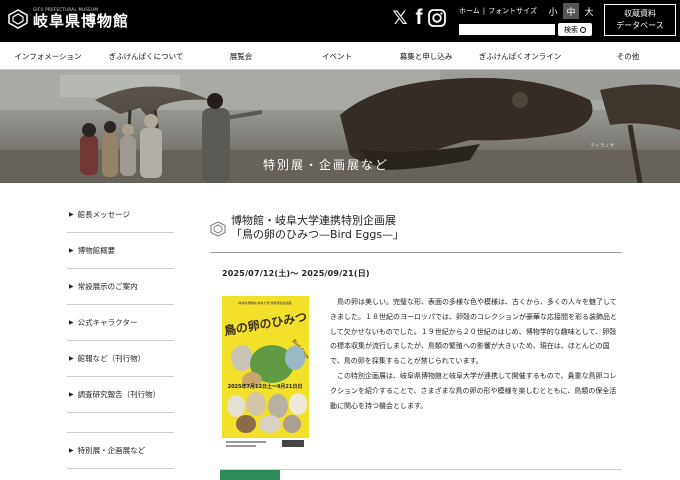 The height and width of the screenshot is (480, 680). I want to click on site-logo: GIFU PREFECTURAL MUSEUM 岐阜県博物館, so click(68, 18).